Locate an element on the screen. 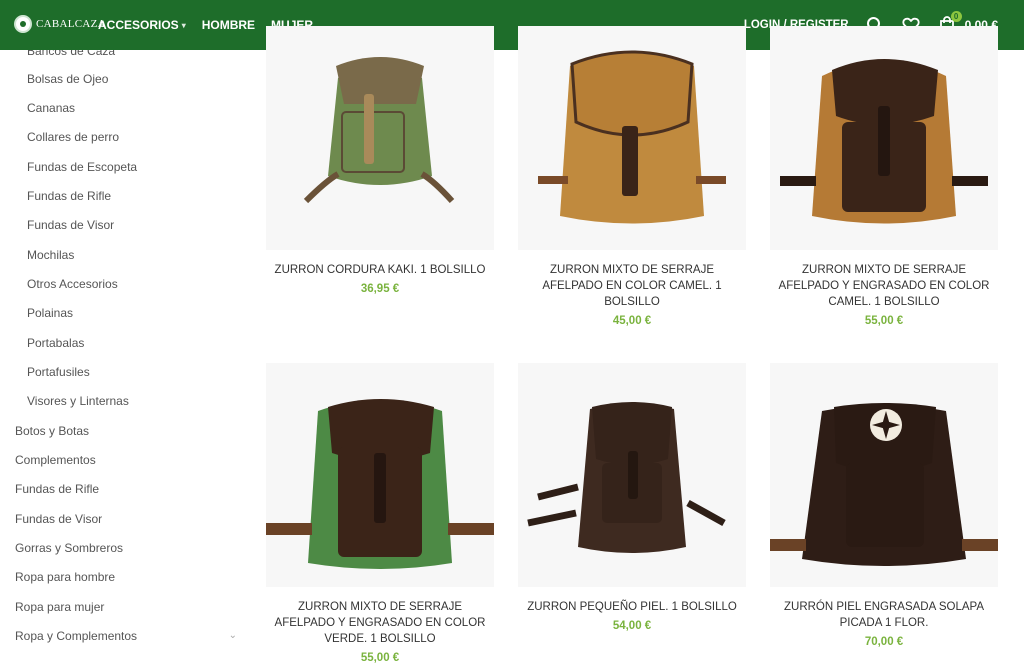 The height and width of the screenshot is (669, 1024). backpack-pocket-shape is located at coordinates (885, 505).